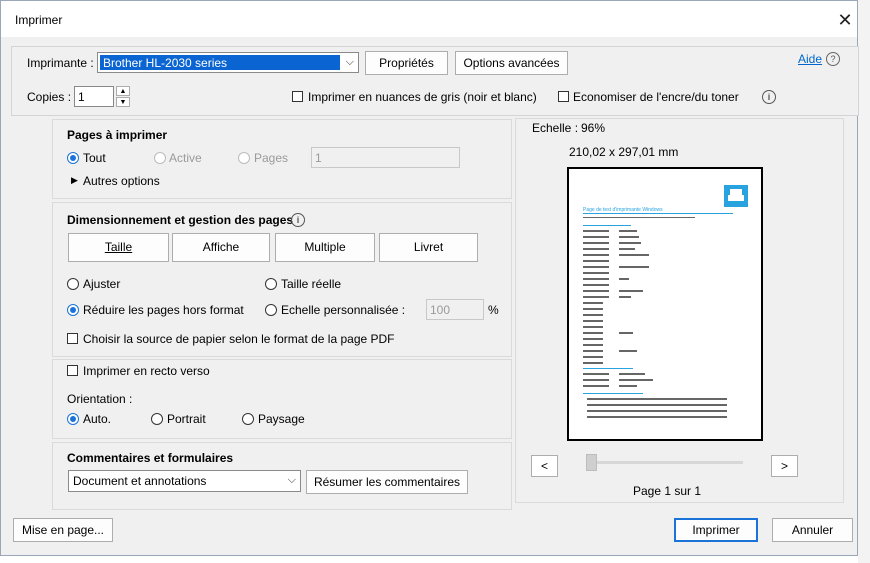 This screenshot has width=870, height=563. I want to click on radio-all-label: Tout, so click(94, 158).